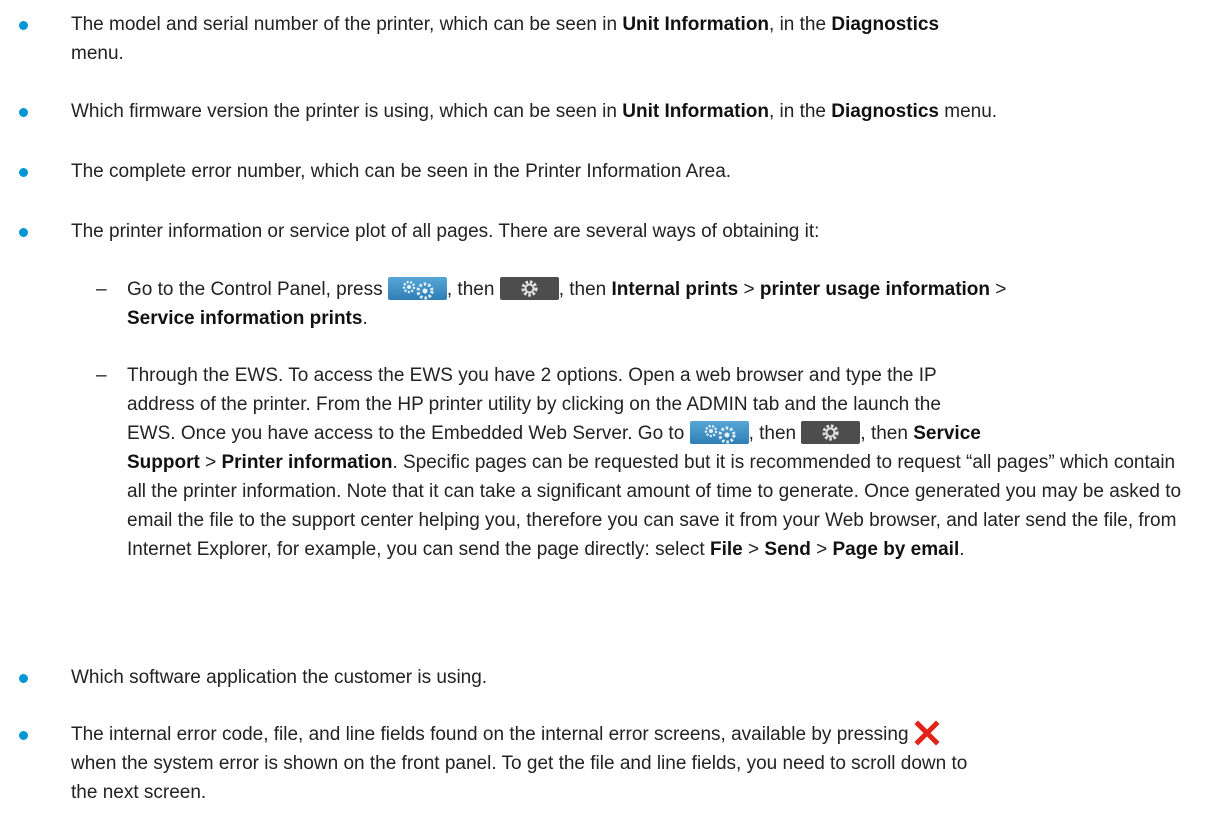  What do you see at coordinates (675, 289) in the screenshot?
I see `menu-ref-internal-prints: Internal prints` at bounding box center [675, 289].